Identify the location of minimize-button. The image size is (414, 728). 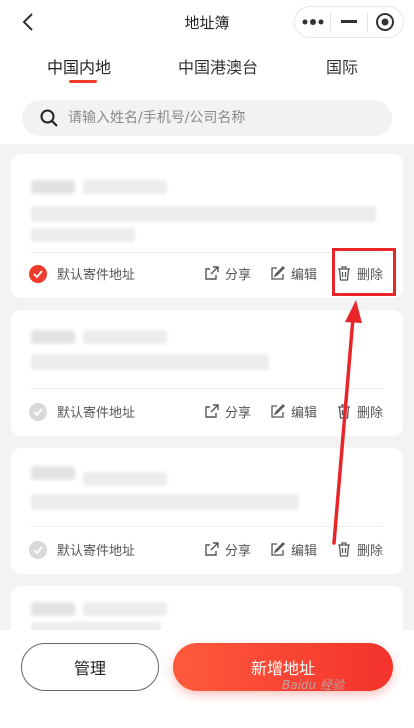
(348, 22).